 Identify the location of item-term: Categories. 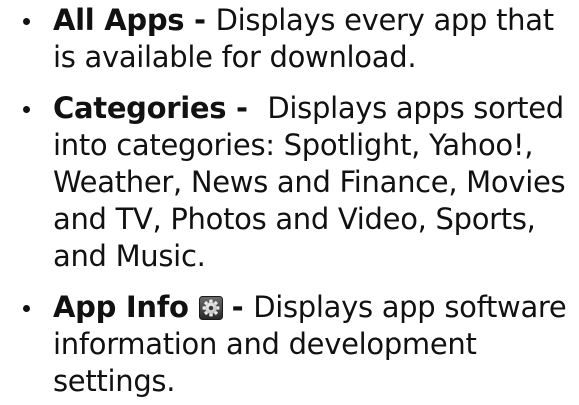
(140, 108).